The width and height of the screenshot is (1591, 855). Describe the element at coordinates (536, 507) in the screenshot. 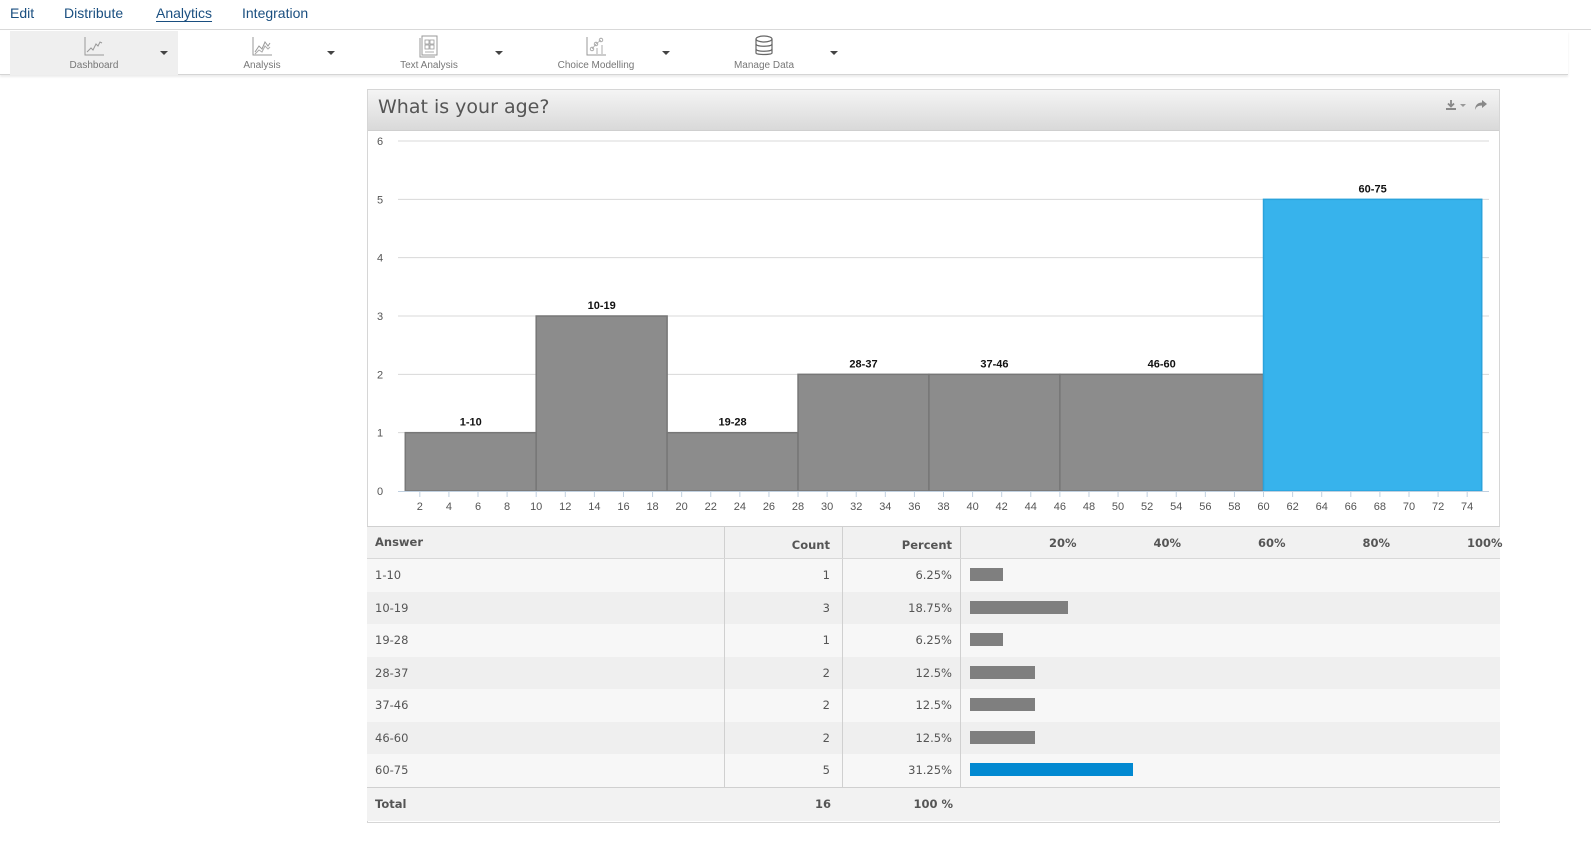

I see `x-tick-label: 10` at that location.